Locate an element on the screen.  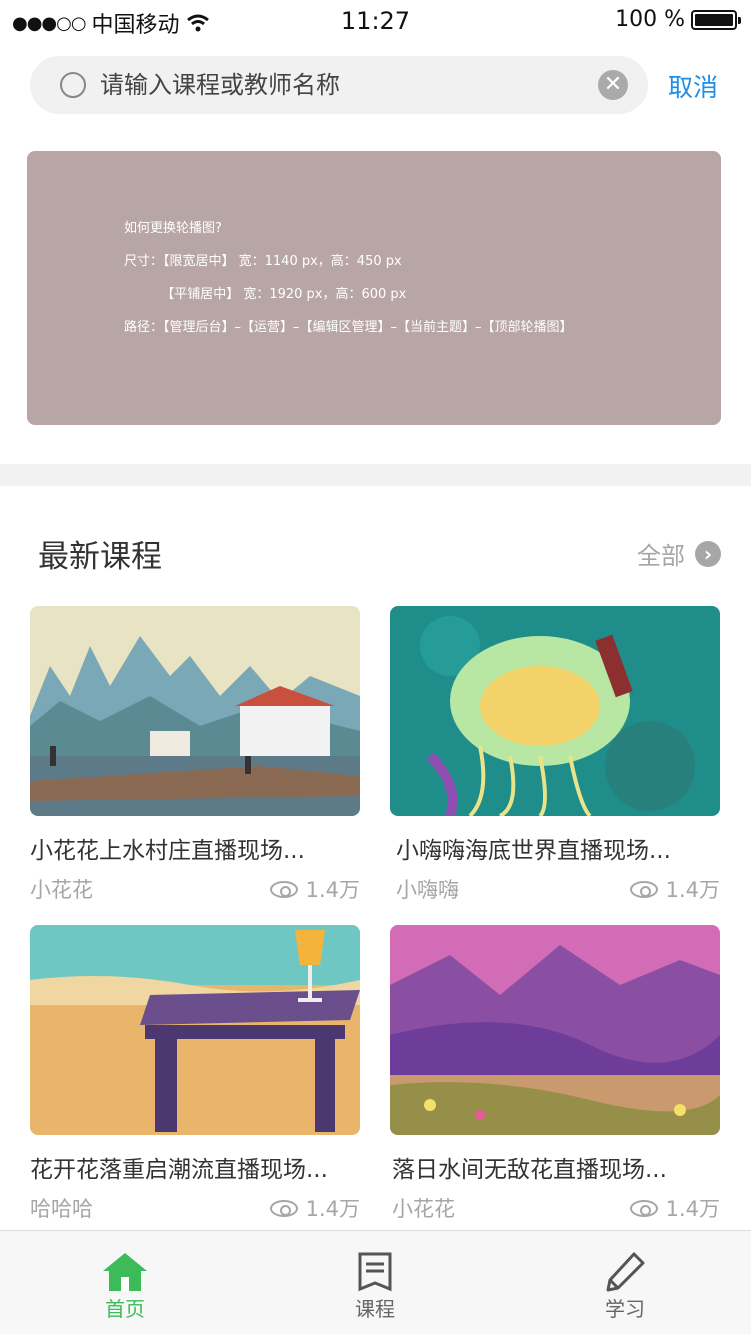
bottom-tab-bar: 首页 课程 学习 is located at coordinates (375, 1282).